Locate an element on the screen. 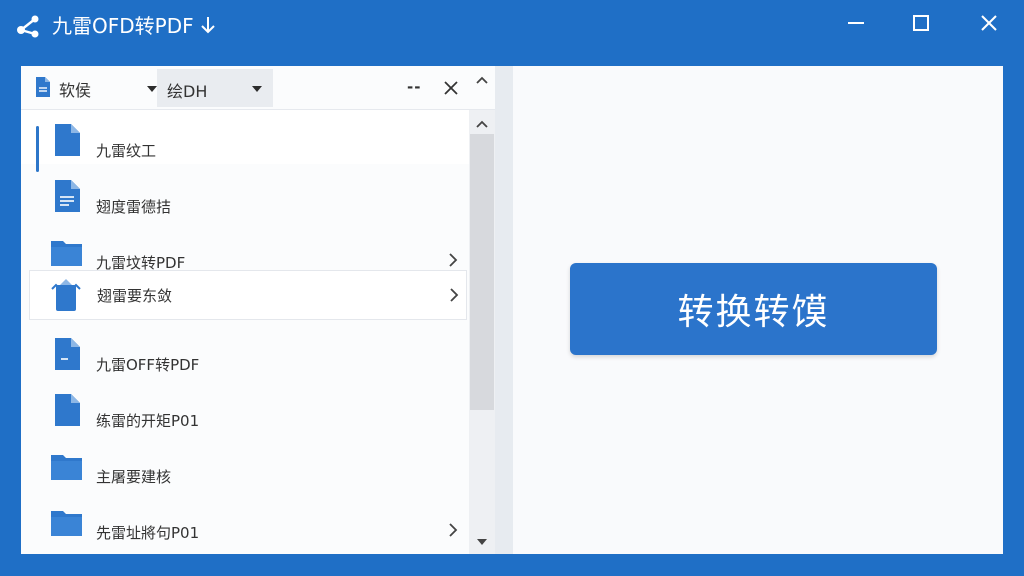 This screenshot has height=576, width=1024. close-icon is located at coordinates (989, 25).